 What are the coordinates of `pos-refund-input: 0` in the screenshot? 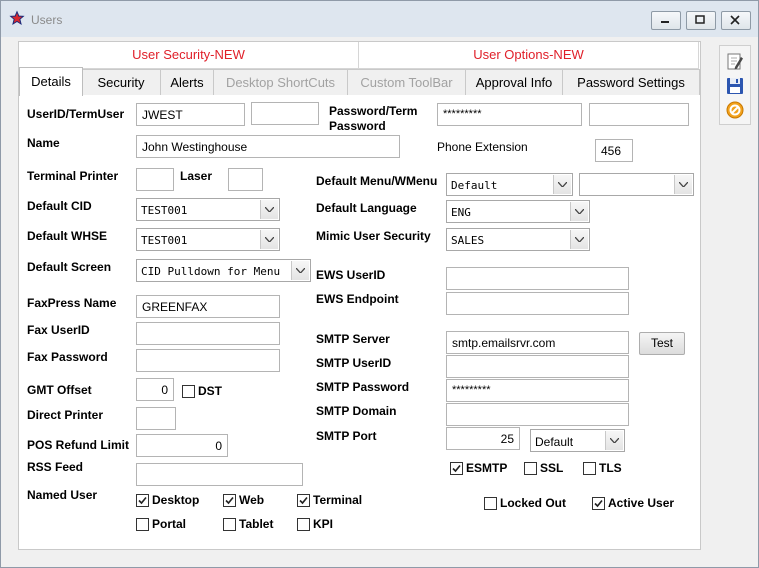 It's located at (182, 445).